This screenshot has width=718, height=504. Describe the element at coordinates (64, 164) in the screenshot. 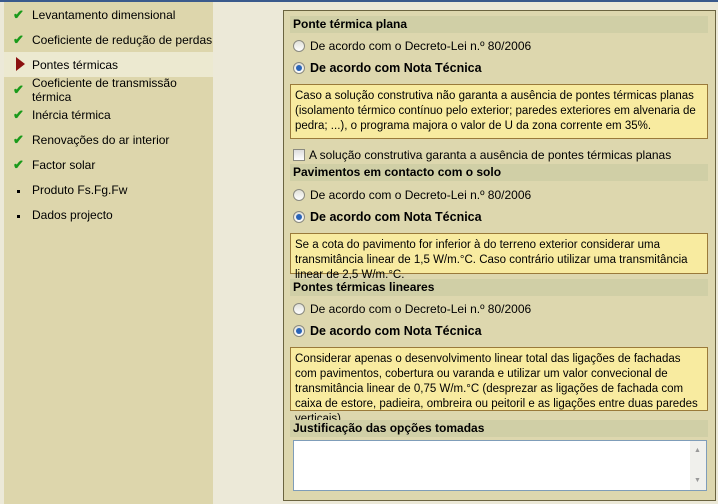

I see `sidebar-item-label: Factor solar` at that location.